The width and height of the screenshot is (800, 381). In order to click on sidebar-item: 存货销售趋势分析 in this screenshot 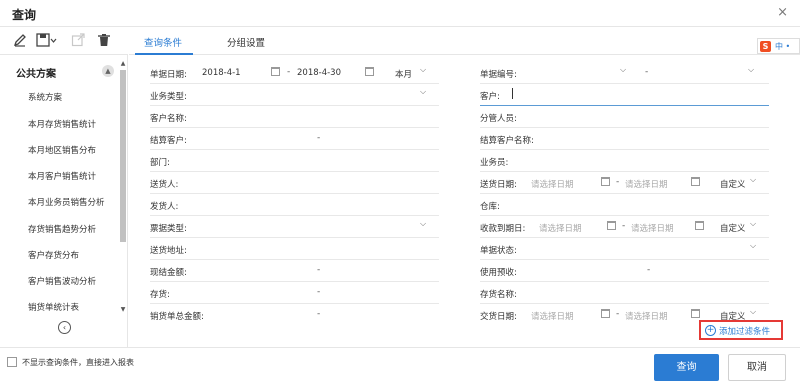, I will do `click(62, 229)`.